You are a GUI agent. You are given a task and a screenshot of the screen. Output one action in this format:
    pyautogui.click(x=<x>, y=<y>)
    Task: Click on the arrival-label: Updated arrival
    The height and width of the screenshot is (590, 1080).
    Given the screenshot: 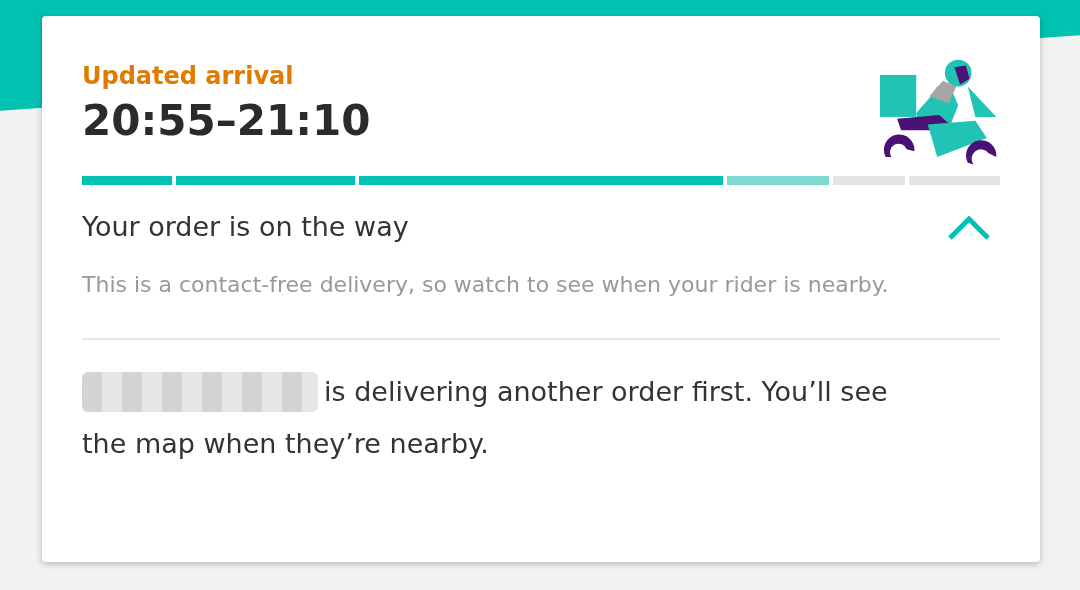 What is the action you would take?
    pyautogui.click(x=188, y=76)
    